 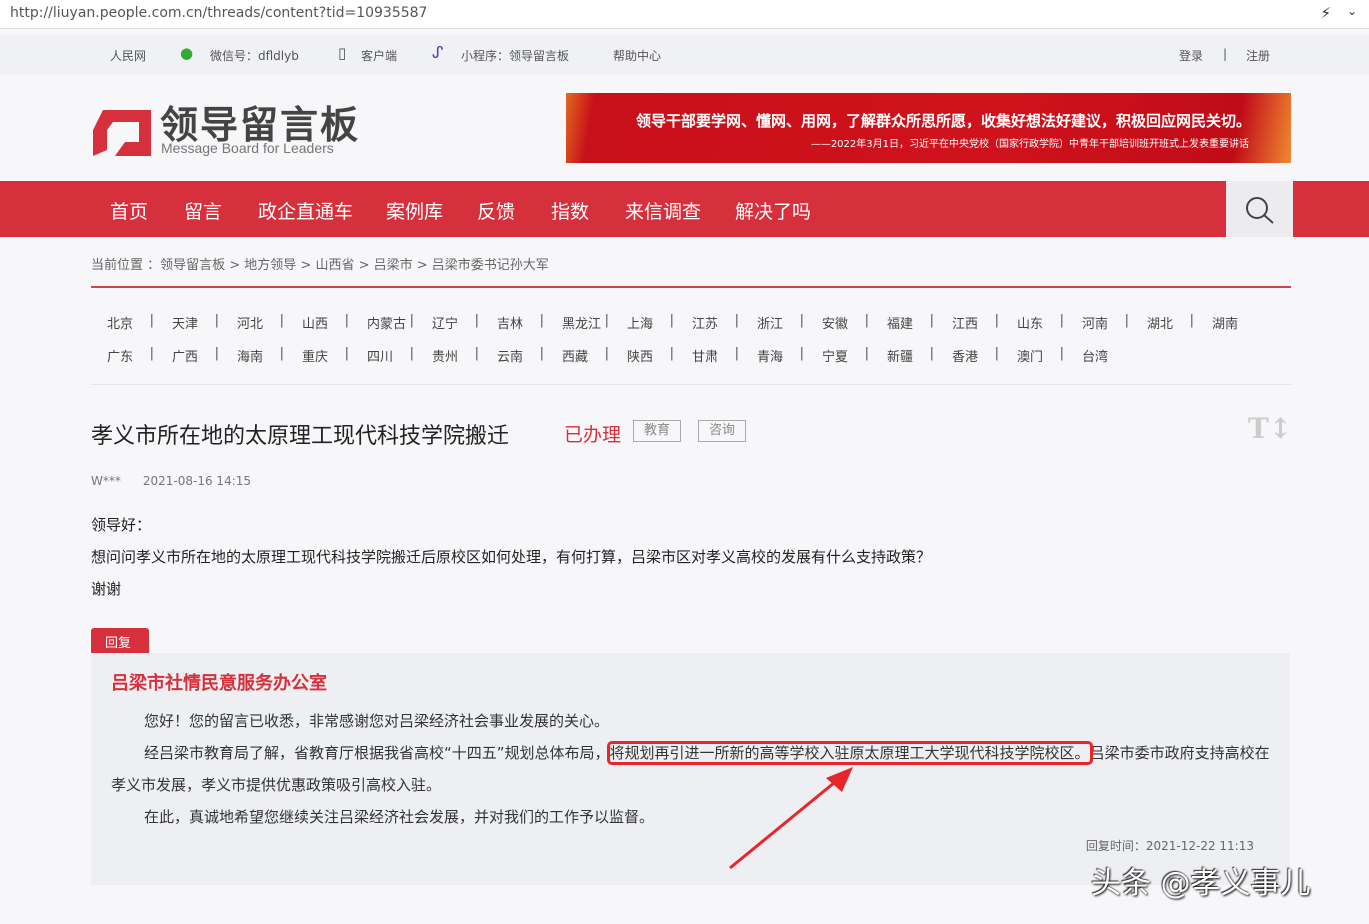 What do you see at coordinates (791, 818) in the screenshot?
I see `annotation-arrow-icon` at bounding box center [791, 818].